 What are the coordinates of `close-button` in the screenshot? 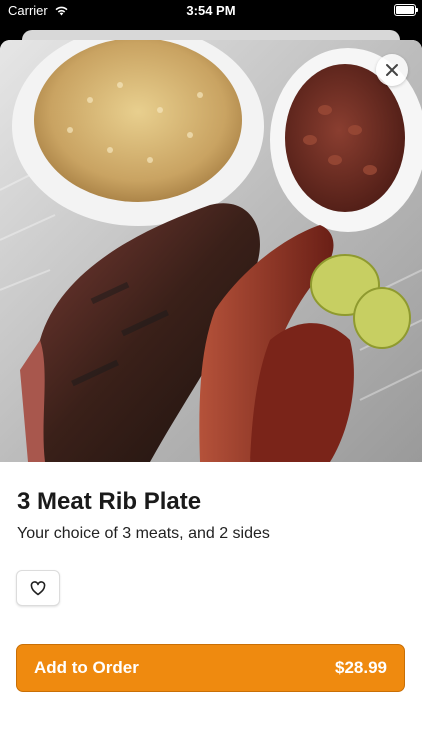 It's located at (392, 70).